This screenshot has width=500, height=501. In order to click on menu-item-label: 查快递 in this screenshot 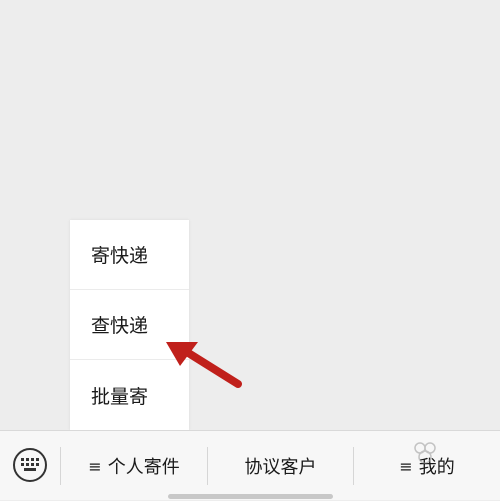, I will do `click(120, 326)`.